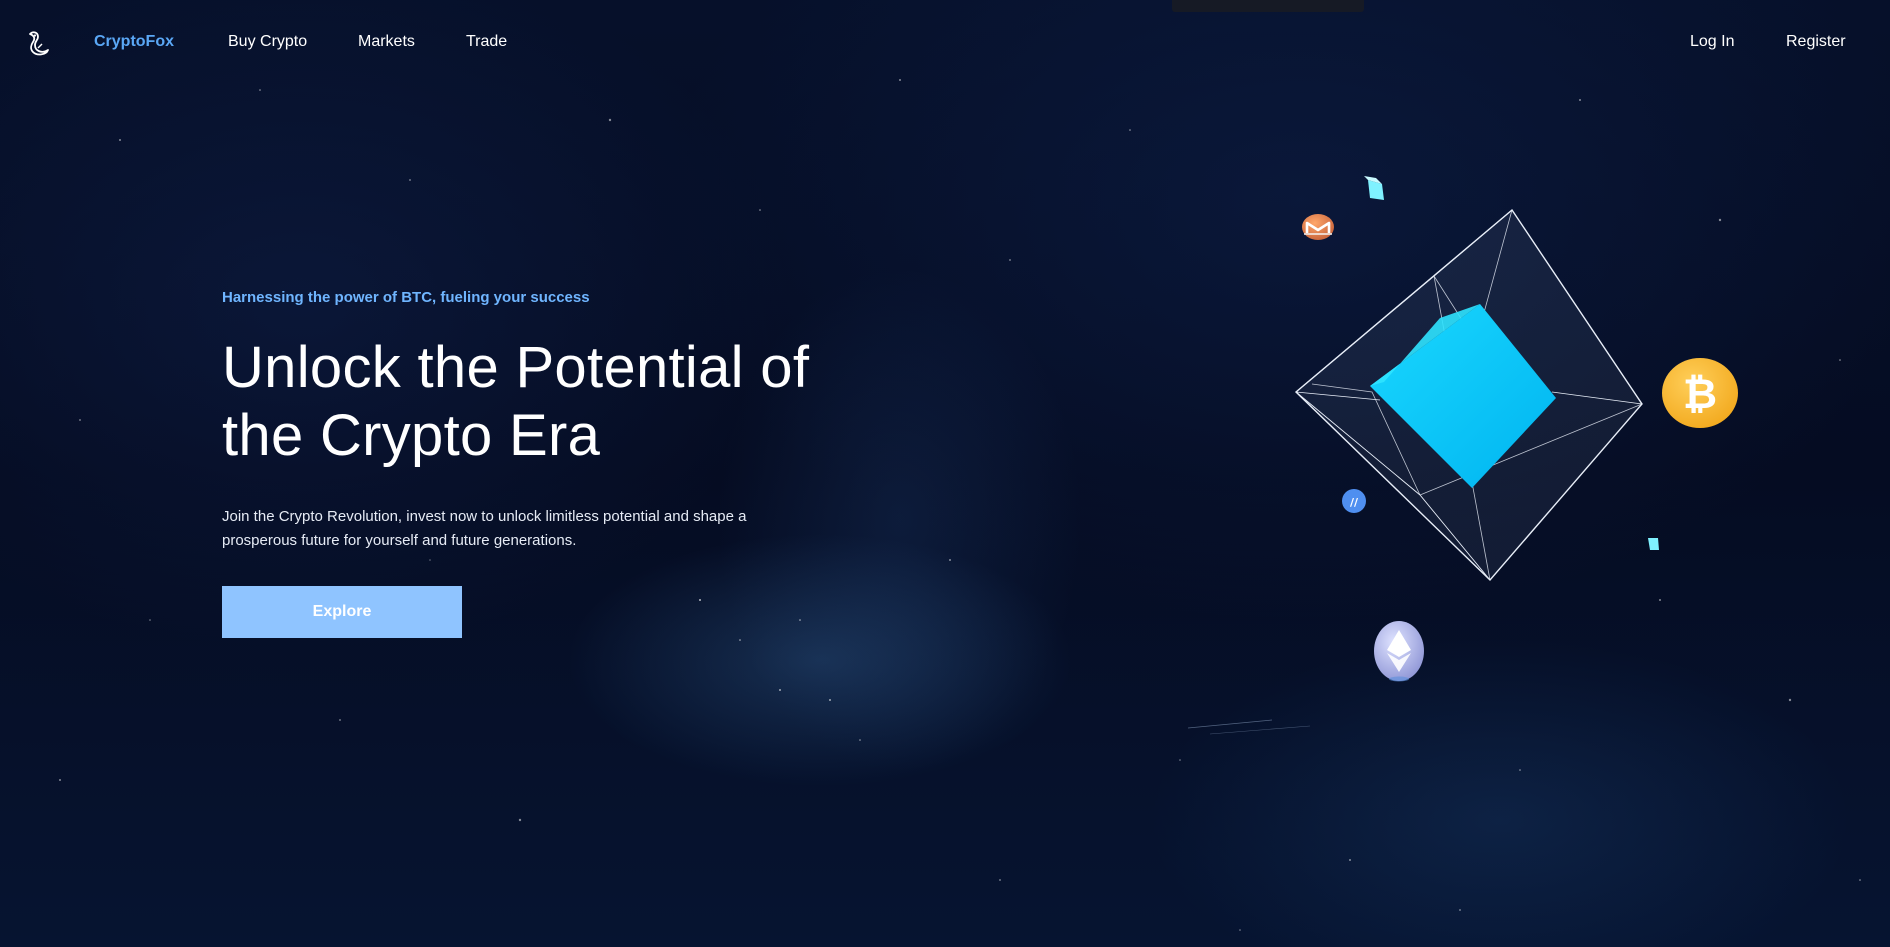  I want to click on brand-name: CryptoFox, so click(134, 42).